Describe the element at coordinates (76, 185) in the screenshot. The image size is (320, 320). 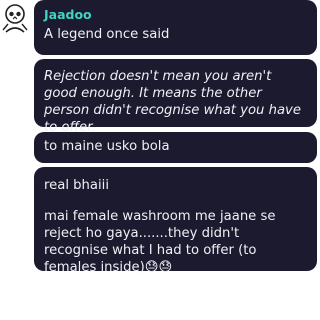
I see `message-text-line-1: real bhaiii` at that location.